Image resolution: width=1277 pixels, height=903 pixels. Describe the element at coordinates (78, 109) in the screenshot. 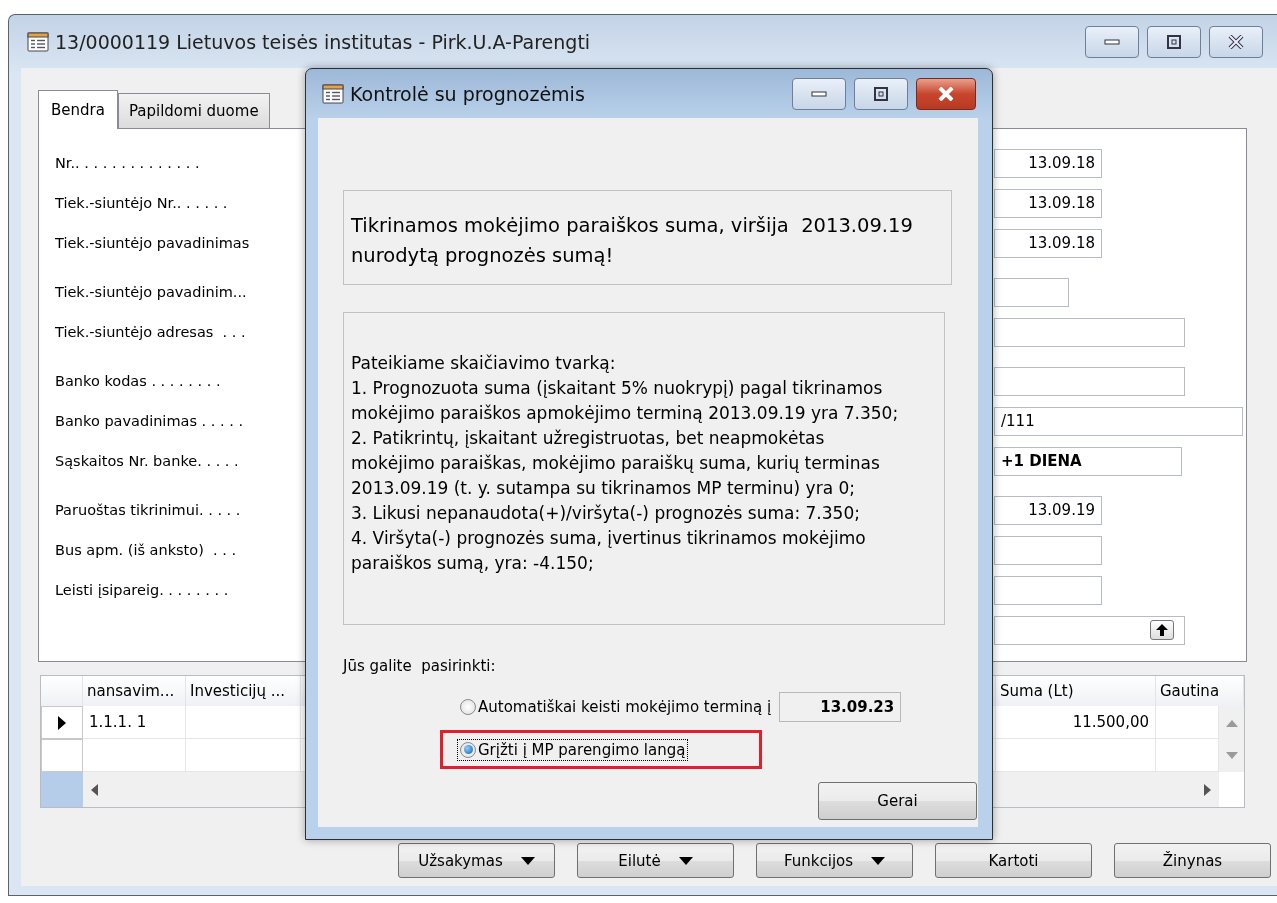

I see `tab: Bendra` at that location.